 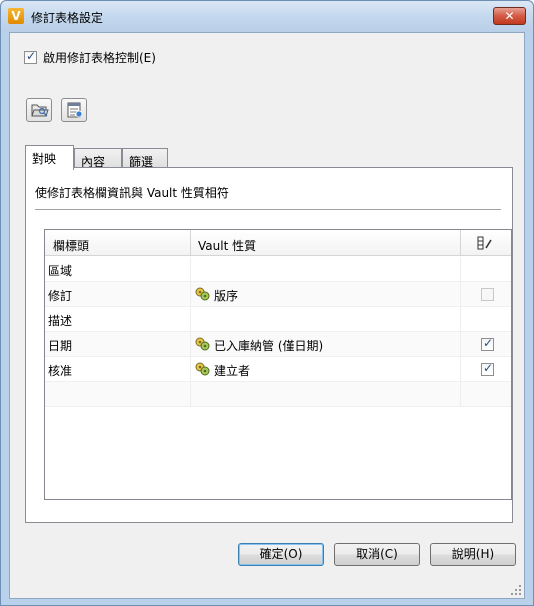 I want to click on enable-revision-table-label: 啟用修訂表格控制(E), so click(x=99, y=57).